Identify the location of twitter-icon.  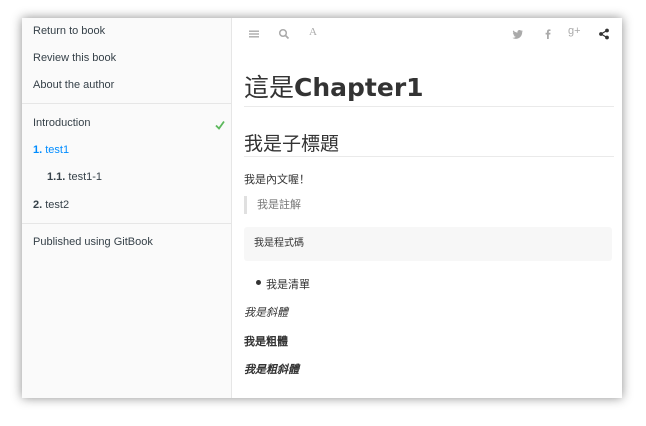
(518, 34).